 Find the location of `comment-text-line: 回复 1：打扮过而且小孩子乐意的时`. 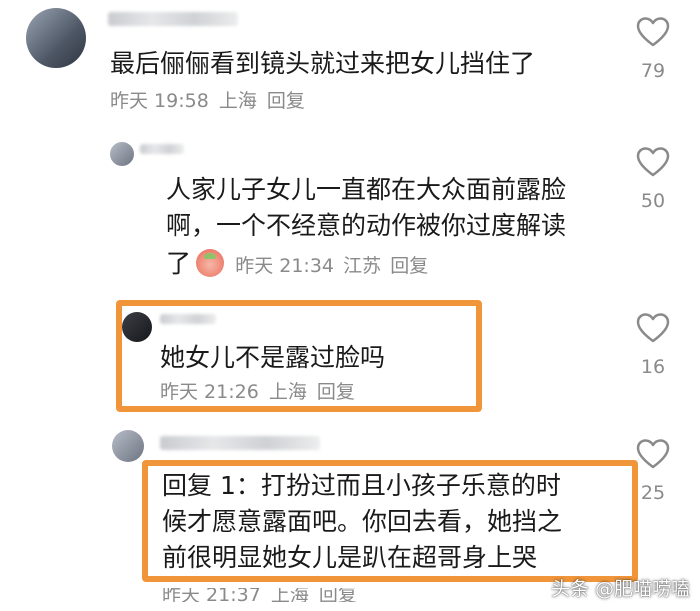

comment-text-line: 回复 1：打扮过而且小孩子乐意的时 is located at coordinates (361, 485).